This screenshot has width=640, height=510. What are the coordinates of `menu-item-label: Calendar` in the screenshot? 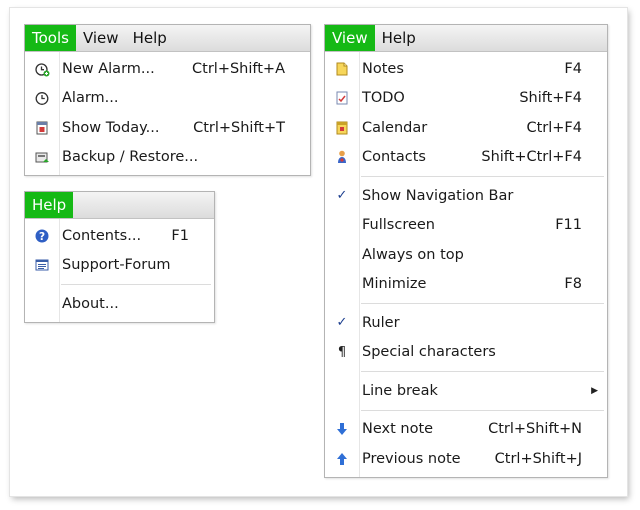 It's located at (395, 127).